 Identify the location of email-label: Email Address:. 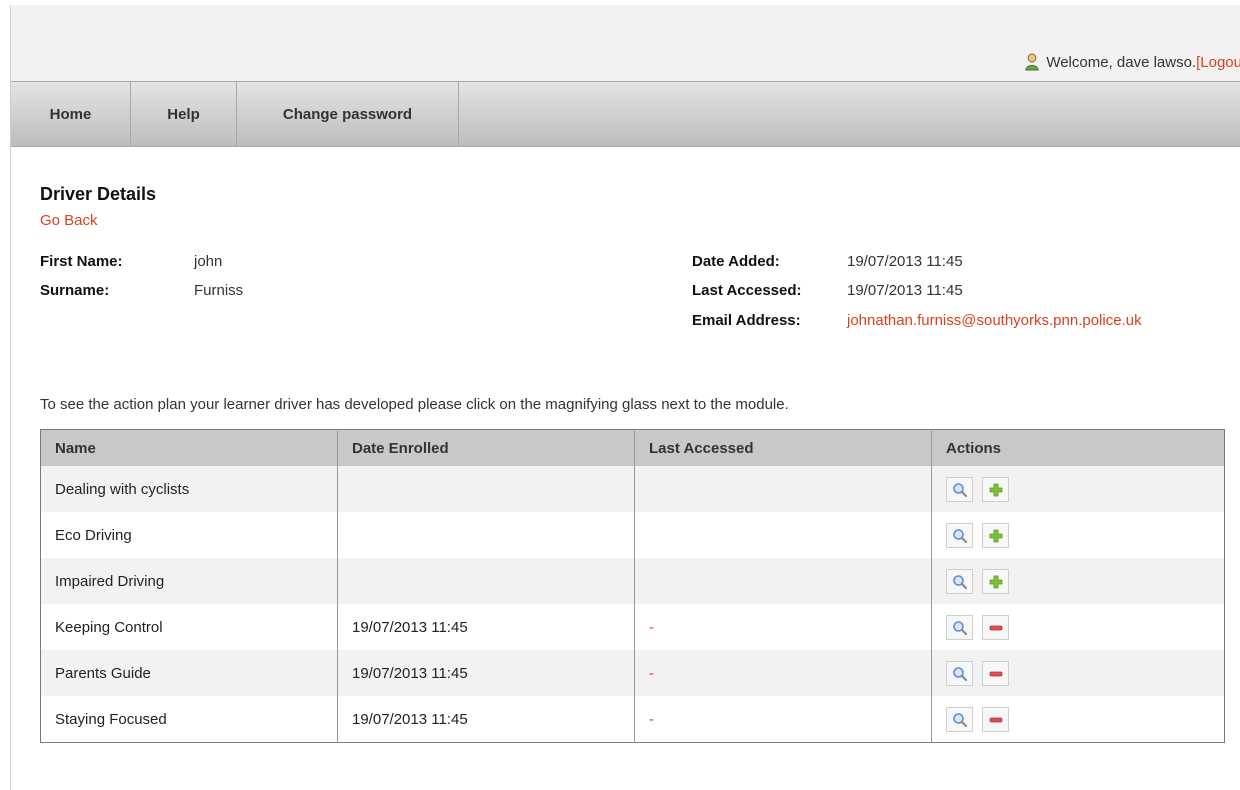
(746, 320).